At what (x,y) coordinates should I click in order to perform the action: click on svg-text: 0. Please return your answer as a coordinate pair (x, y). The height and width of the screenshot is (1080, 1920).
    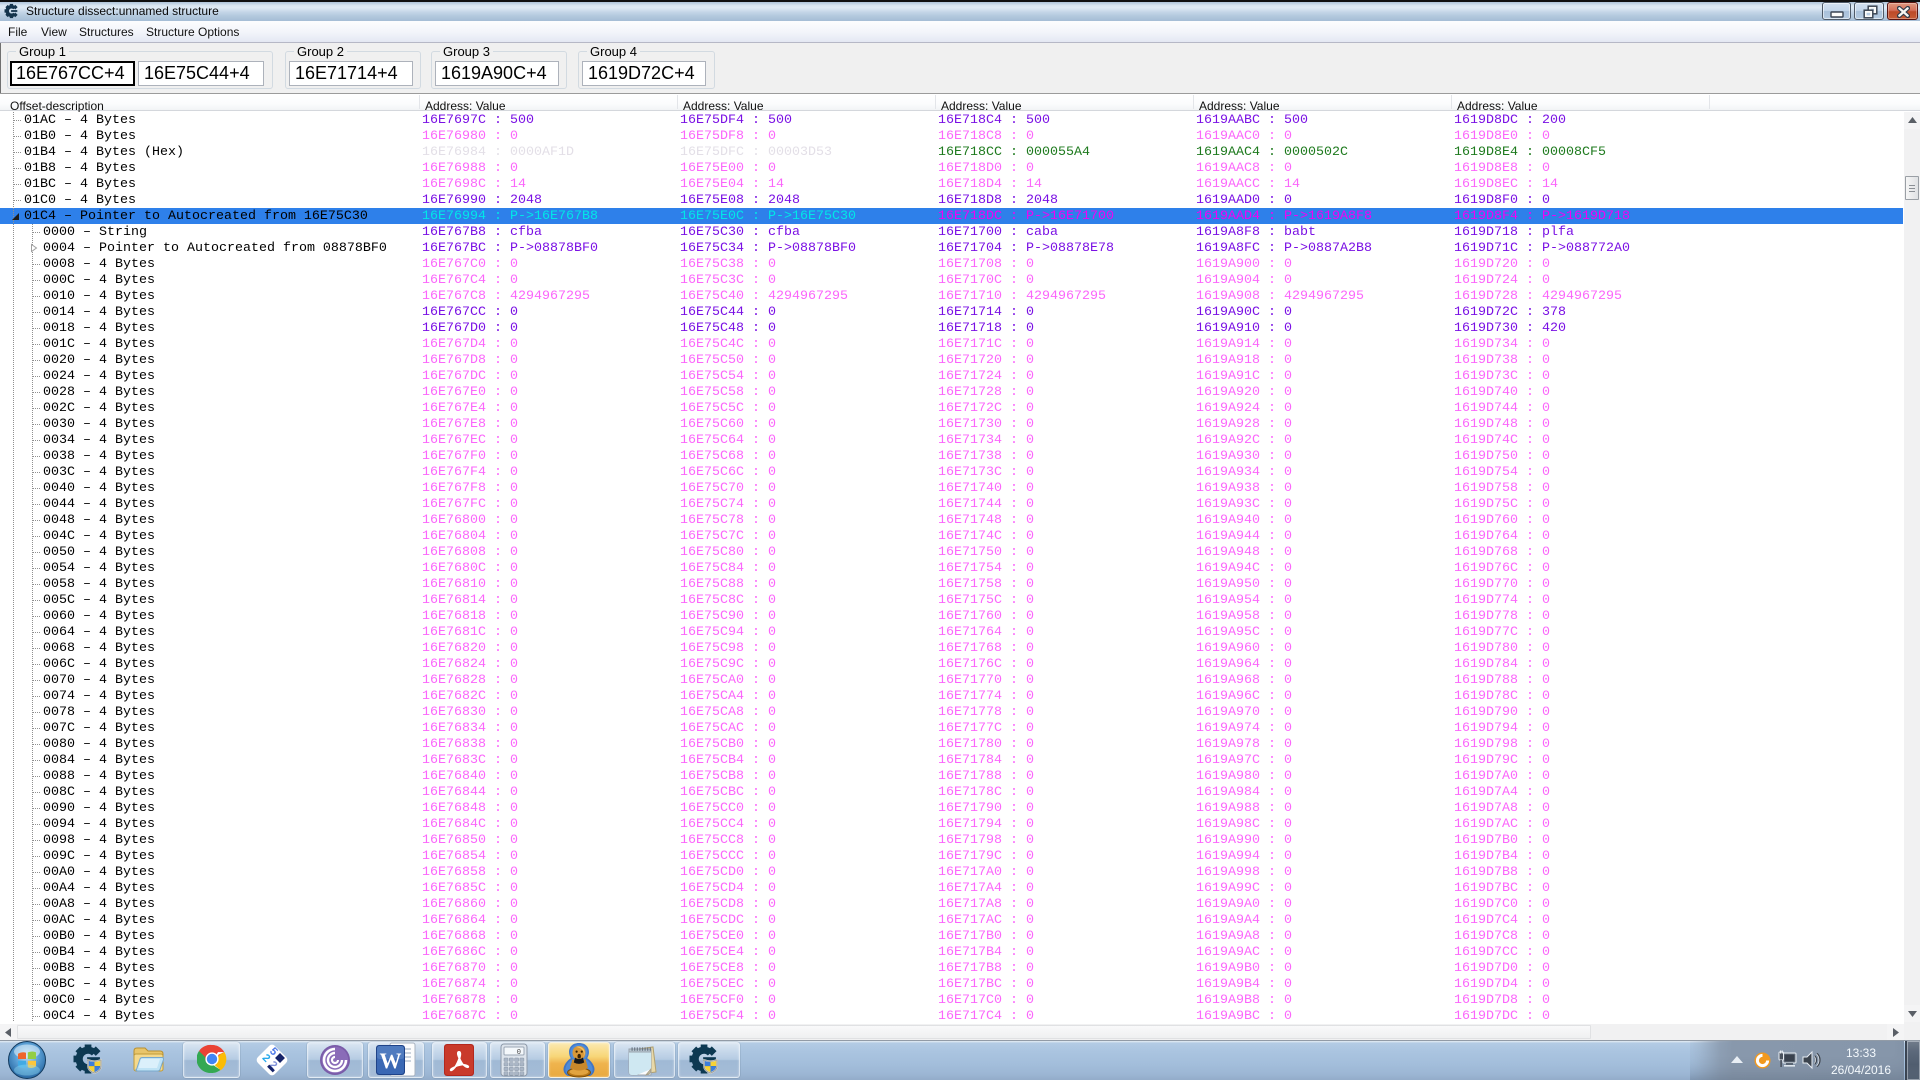
    Looking at the image, I should click on (519, 1053).